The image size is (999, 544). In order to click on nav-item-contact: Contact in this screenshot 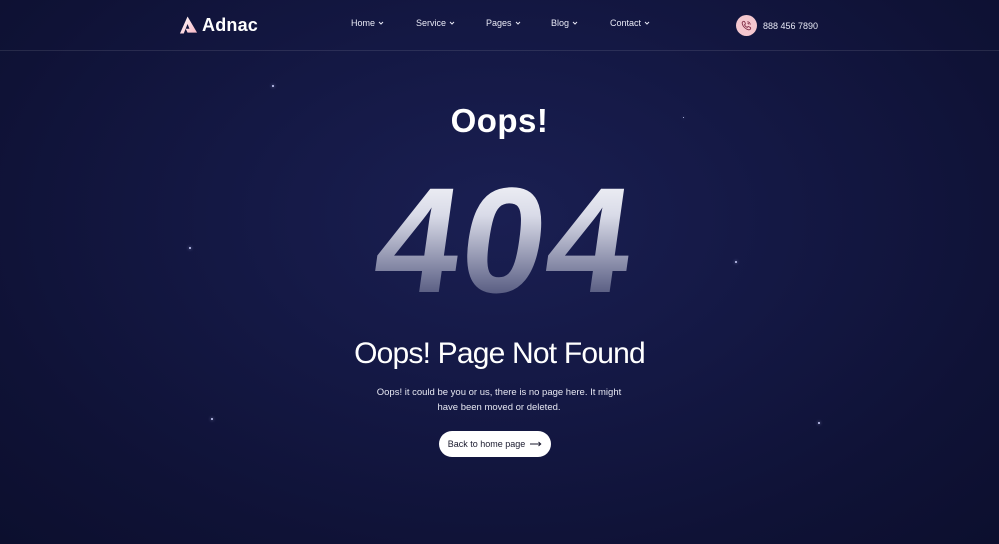, I will do `click(630, 23)`.